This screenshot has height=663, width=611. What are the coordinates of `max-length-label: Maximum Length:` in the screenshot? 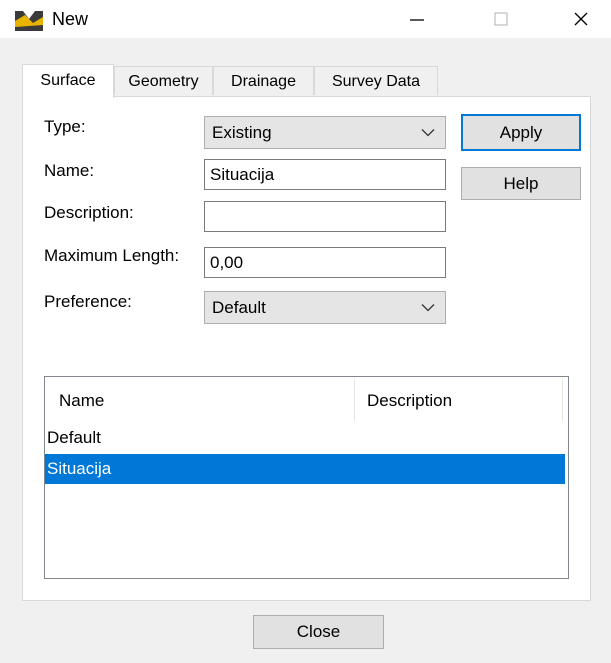 It's located at (112, 255).